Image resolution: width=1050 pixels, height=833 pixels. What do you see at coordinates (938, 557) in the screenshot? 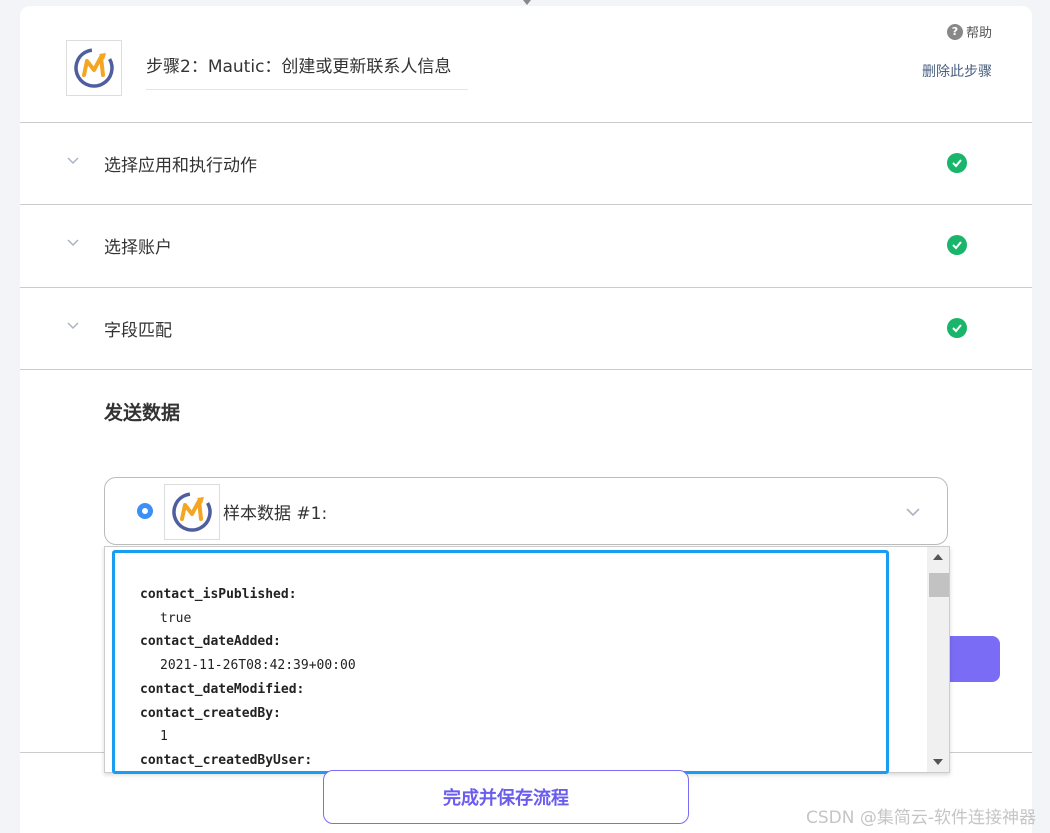
I see `scroll-up-icon` at bounding box center [938, 557].